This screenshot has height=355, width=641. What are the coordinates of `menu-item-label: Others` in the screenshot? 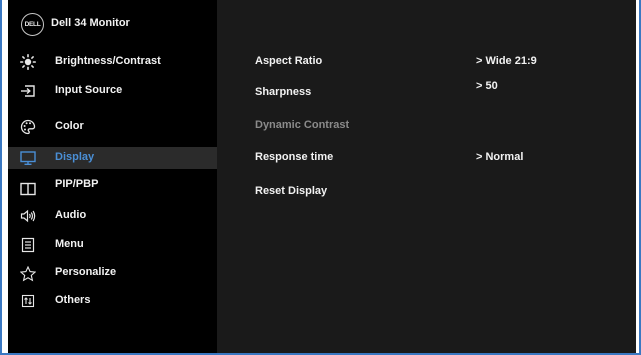 It's located at (73, 300).